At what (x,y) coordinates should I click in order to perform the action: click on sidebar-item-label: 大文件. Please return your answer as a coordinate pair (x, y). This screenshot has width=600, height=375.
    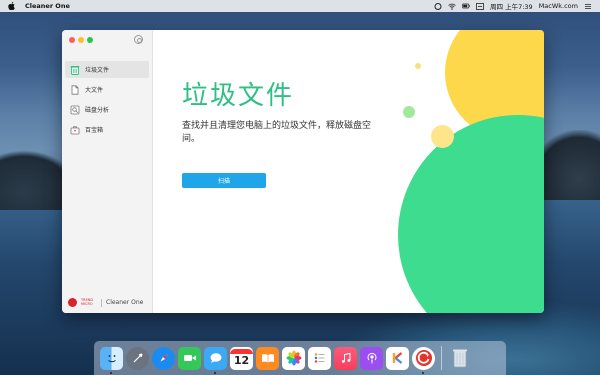
    Looking at the image, I should click on (94, 90).